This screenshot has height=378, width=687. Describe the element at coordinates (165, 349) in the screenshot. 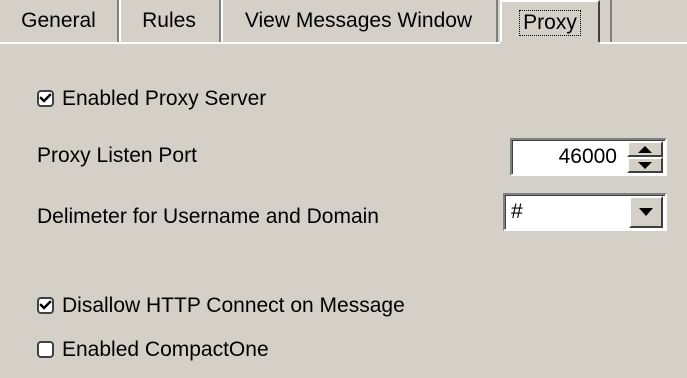

I see `compactone-label: Enabled CompactOne` at that location.